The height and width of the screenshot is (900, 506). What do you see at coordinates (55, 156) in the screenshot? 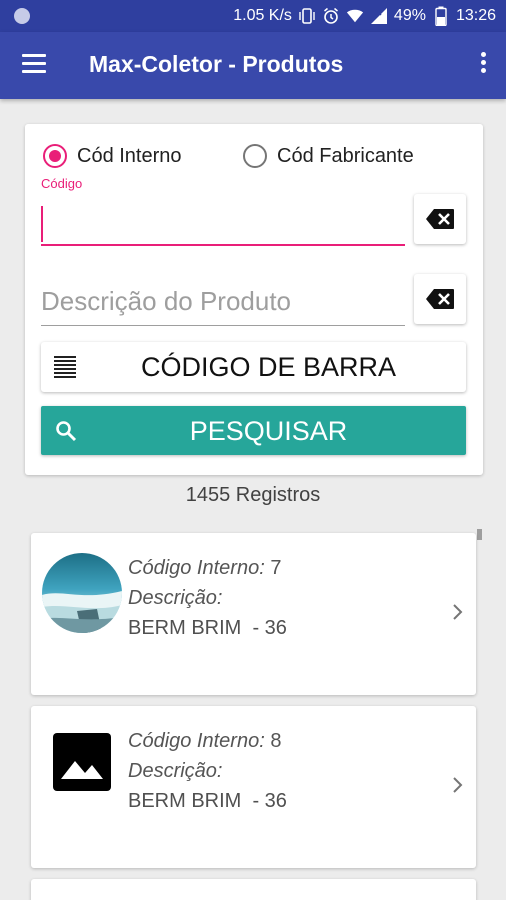
I see `radio-checked-icon` at bounding box center [55, 156].